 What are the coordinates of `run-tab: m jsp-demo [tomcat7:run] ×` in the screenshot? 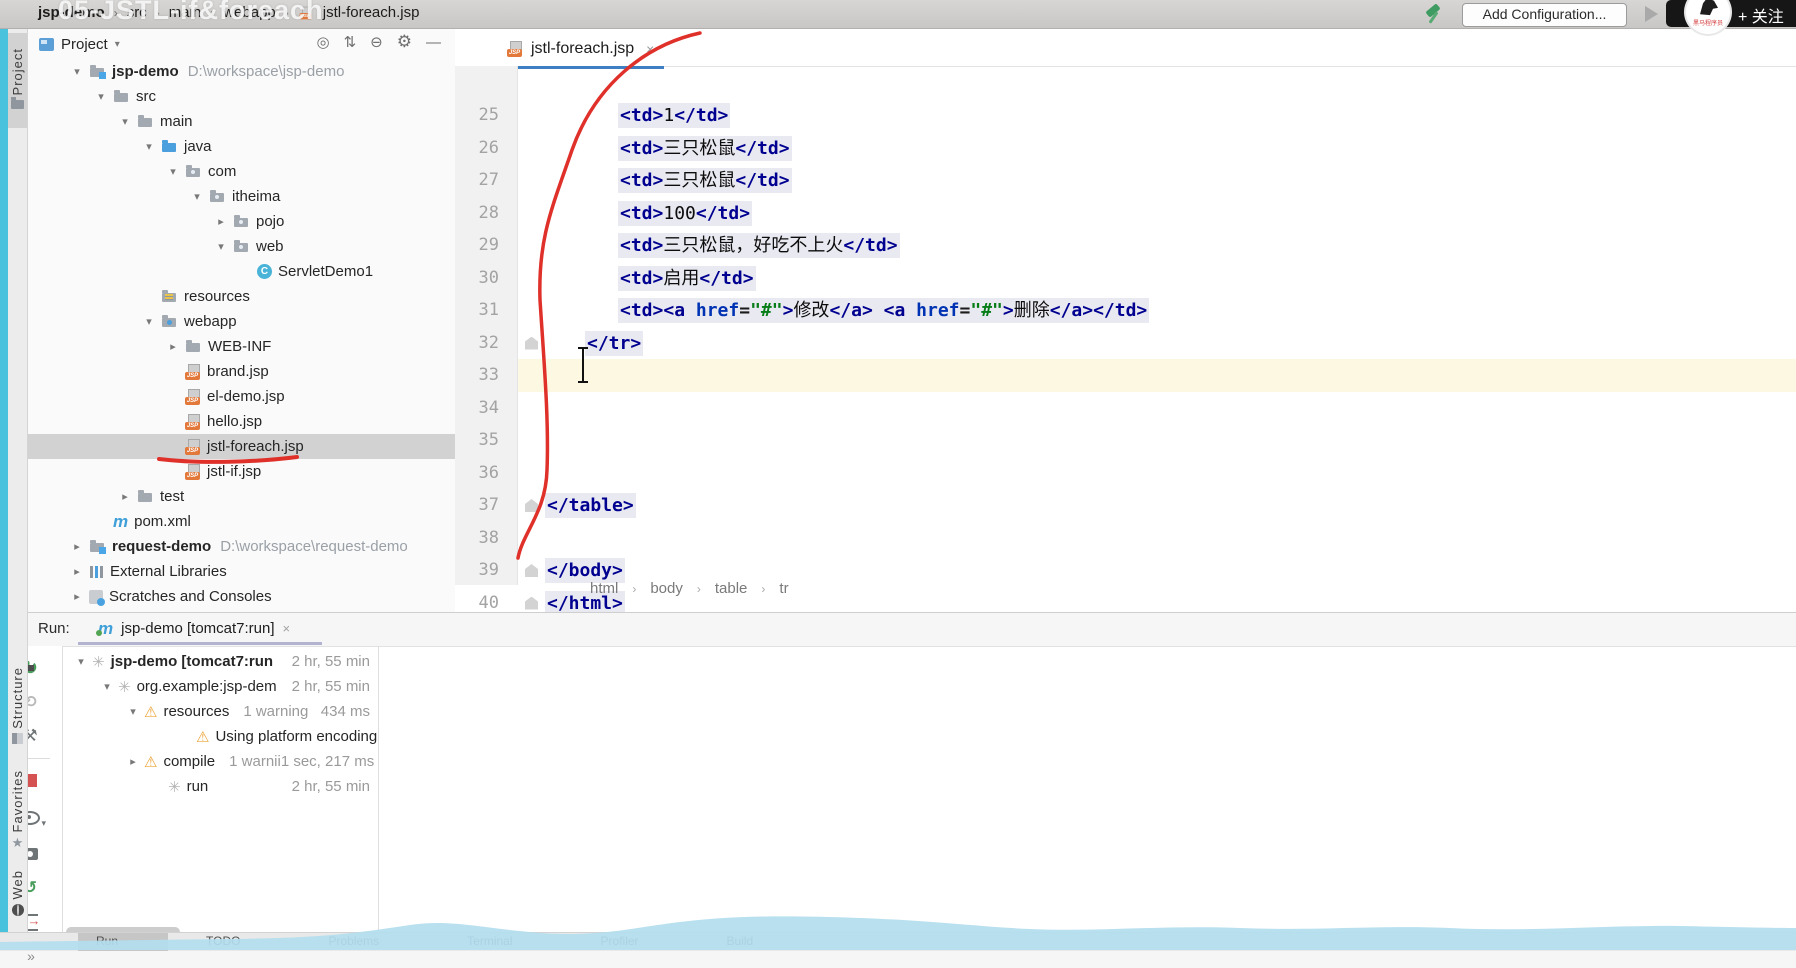 It's located at (194, 628).